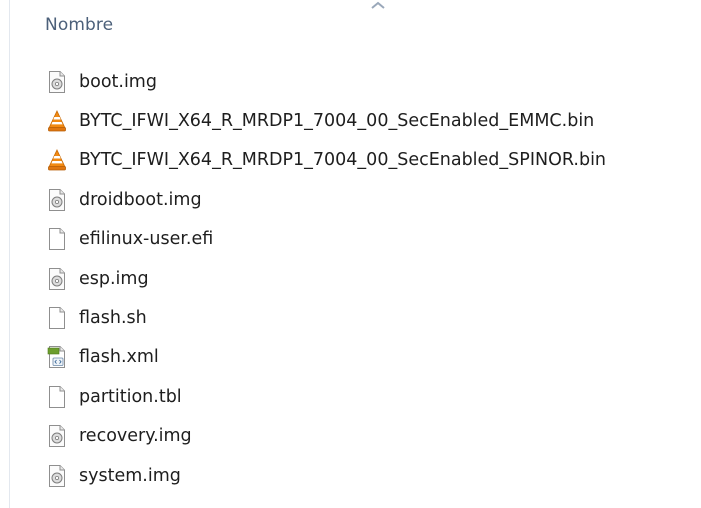  Describe the element at coordinates (350, 239) in the screenshot. I see `file-row: efilinux-user.efi` at that location.